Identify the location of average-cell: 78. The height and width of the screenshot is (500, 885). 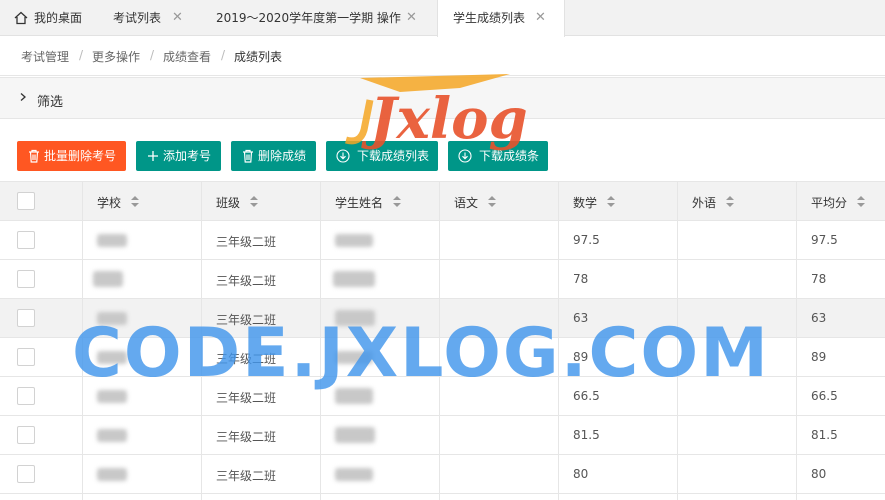
(819, 279).